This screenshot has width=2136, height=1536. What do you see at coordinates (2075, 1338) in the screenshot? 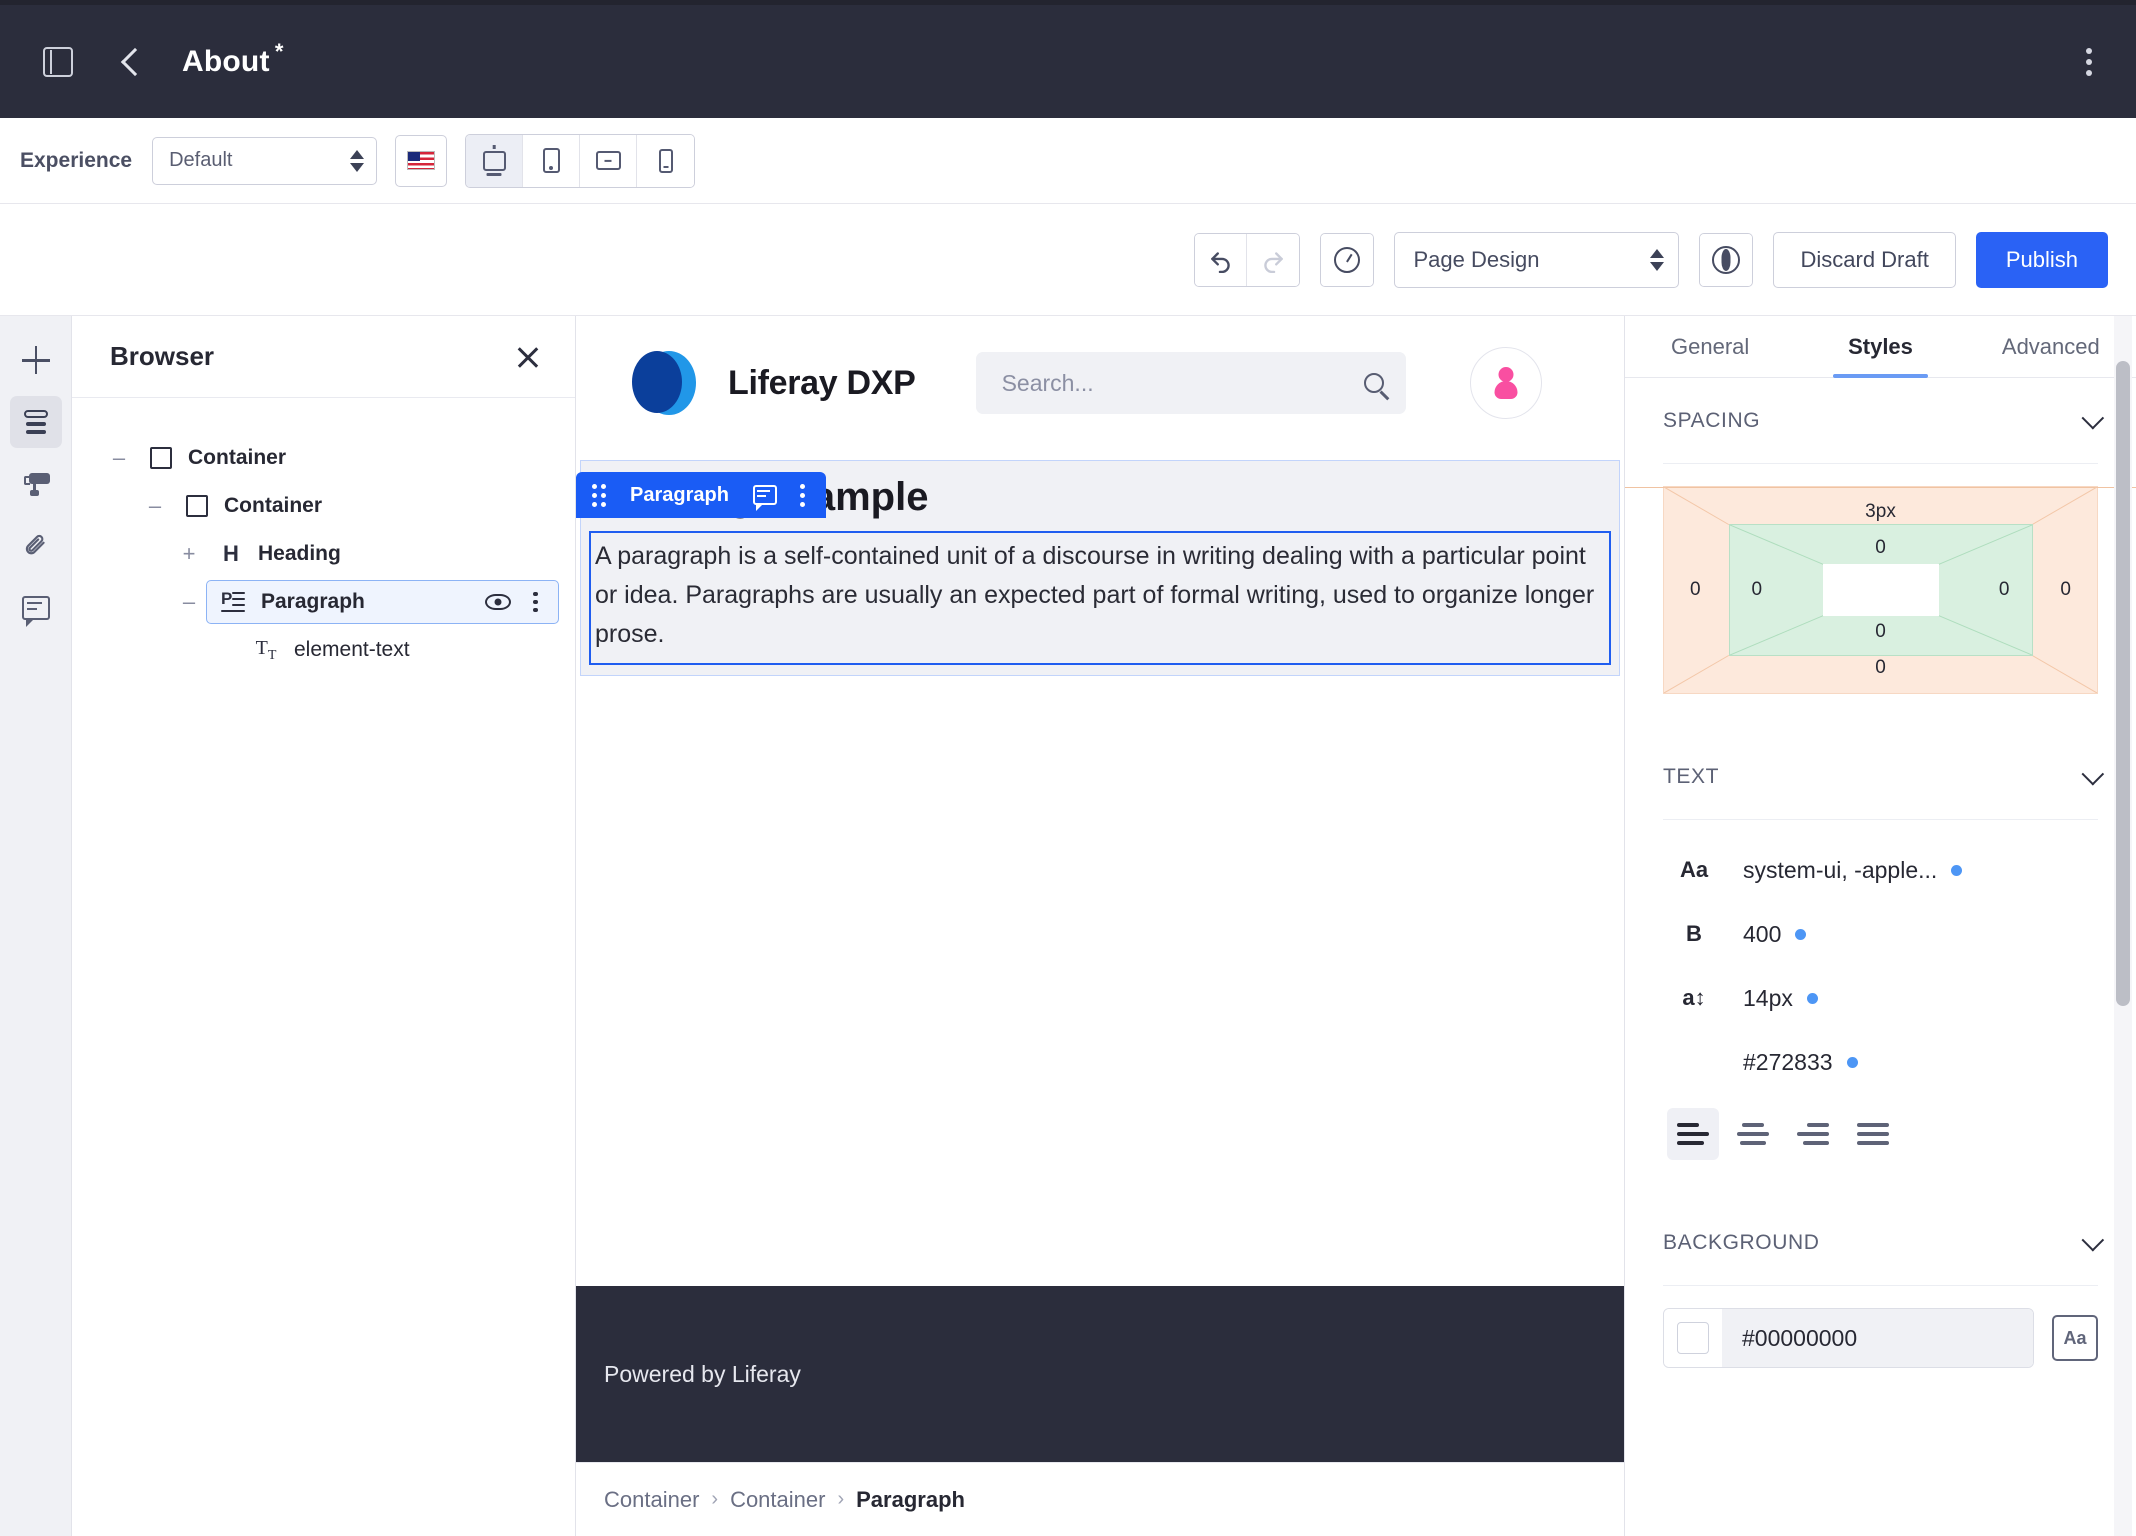
I see `contrast-checker-button: Aa` at bounding box center [2075, 1338].